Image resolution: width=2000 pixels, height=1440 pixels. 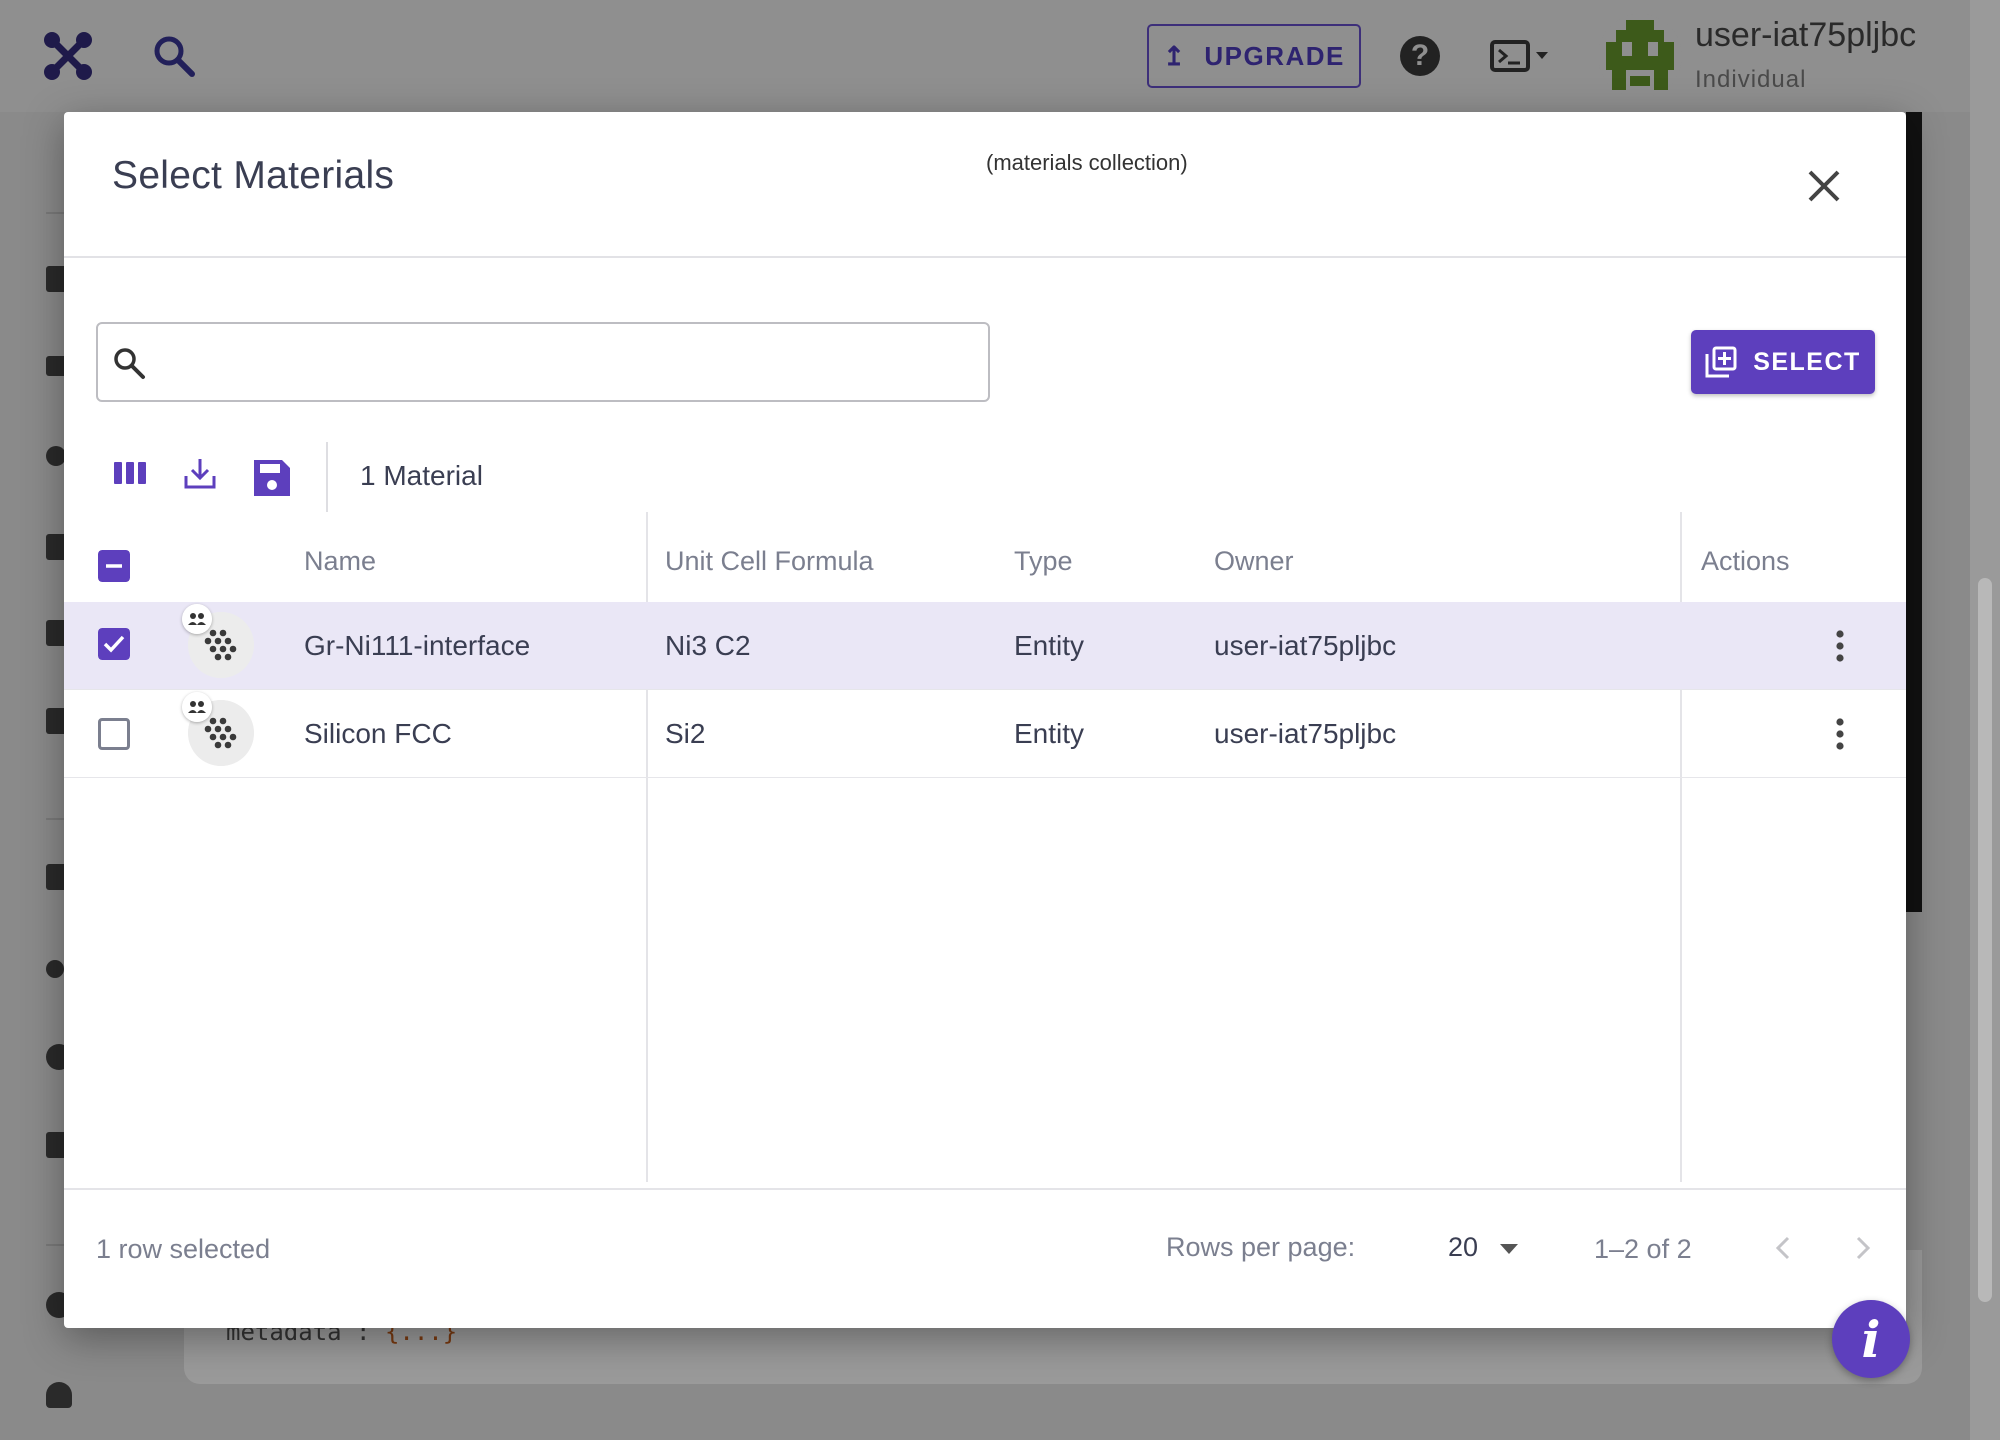 I want to click on select-button: SELECT, so click(x=1783, y=362).